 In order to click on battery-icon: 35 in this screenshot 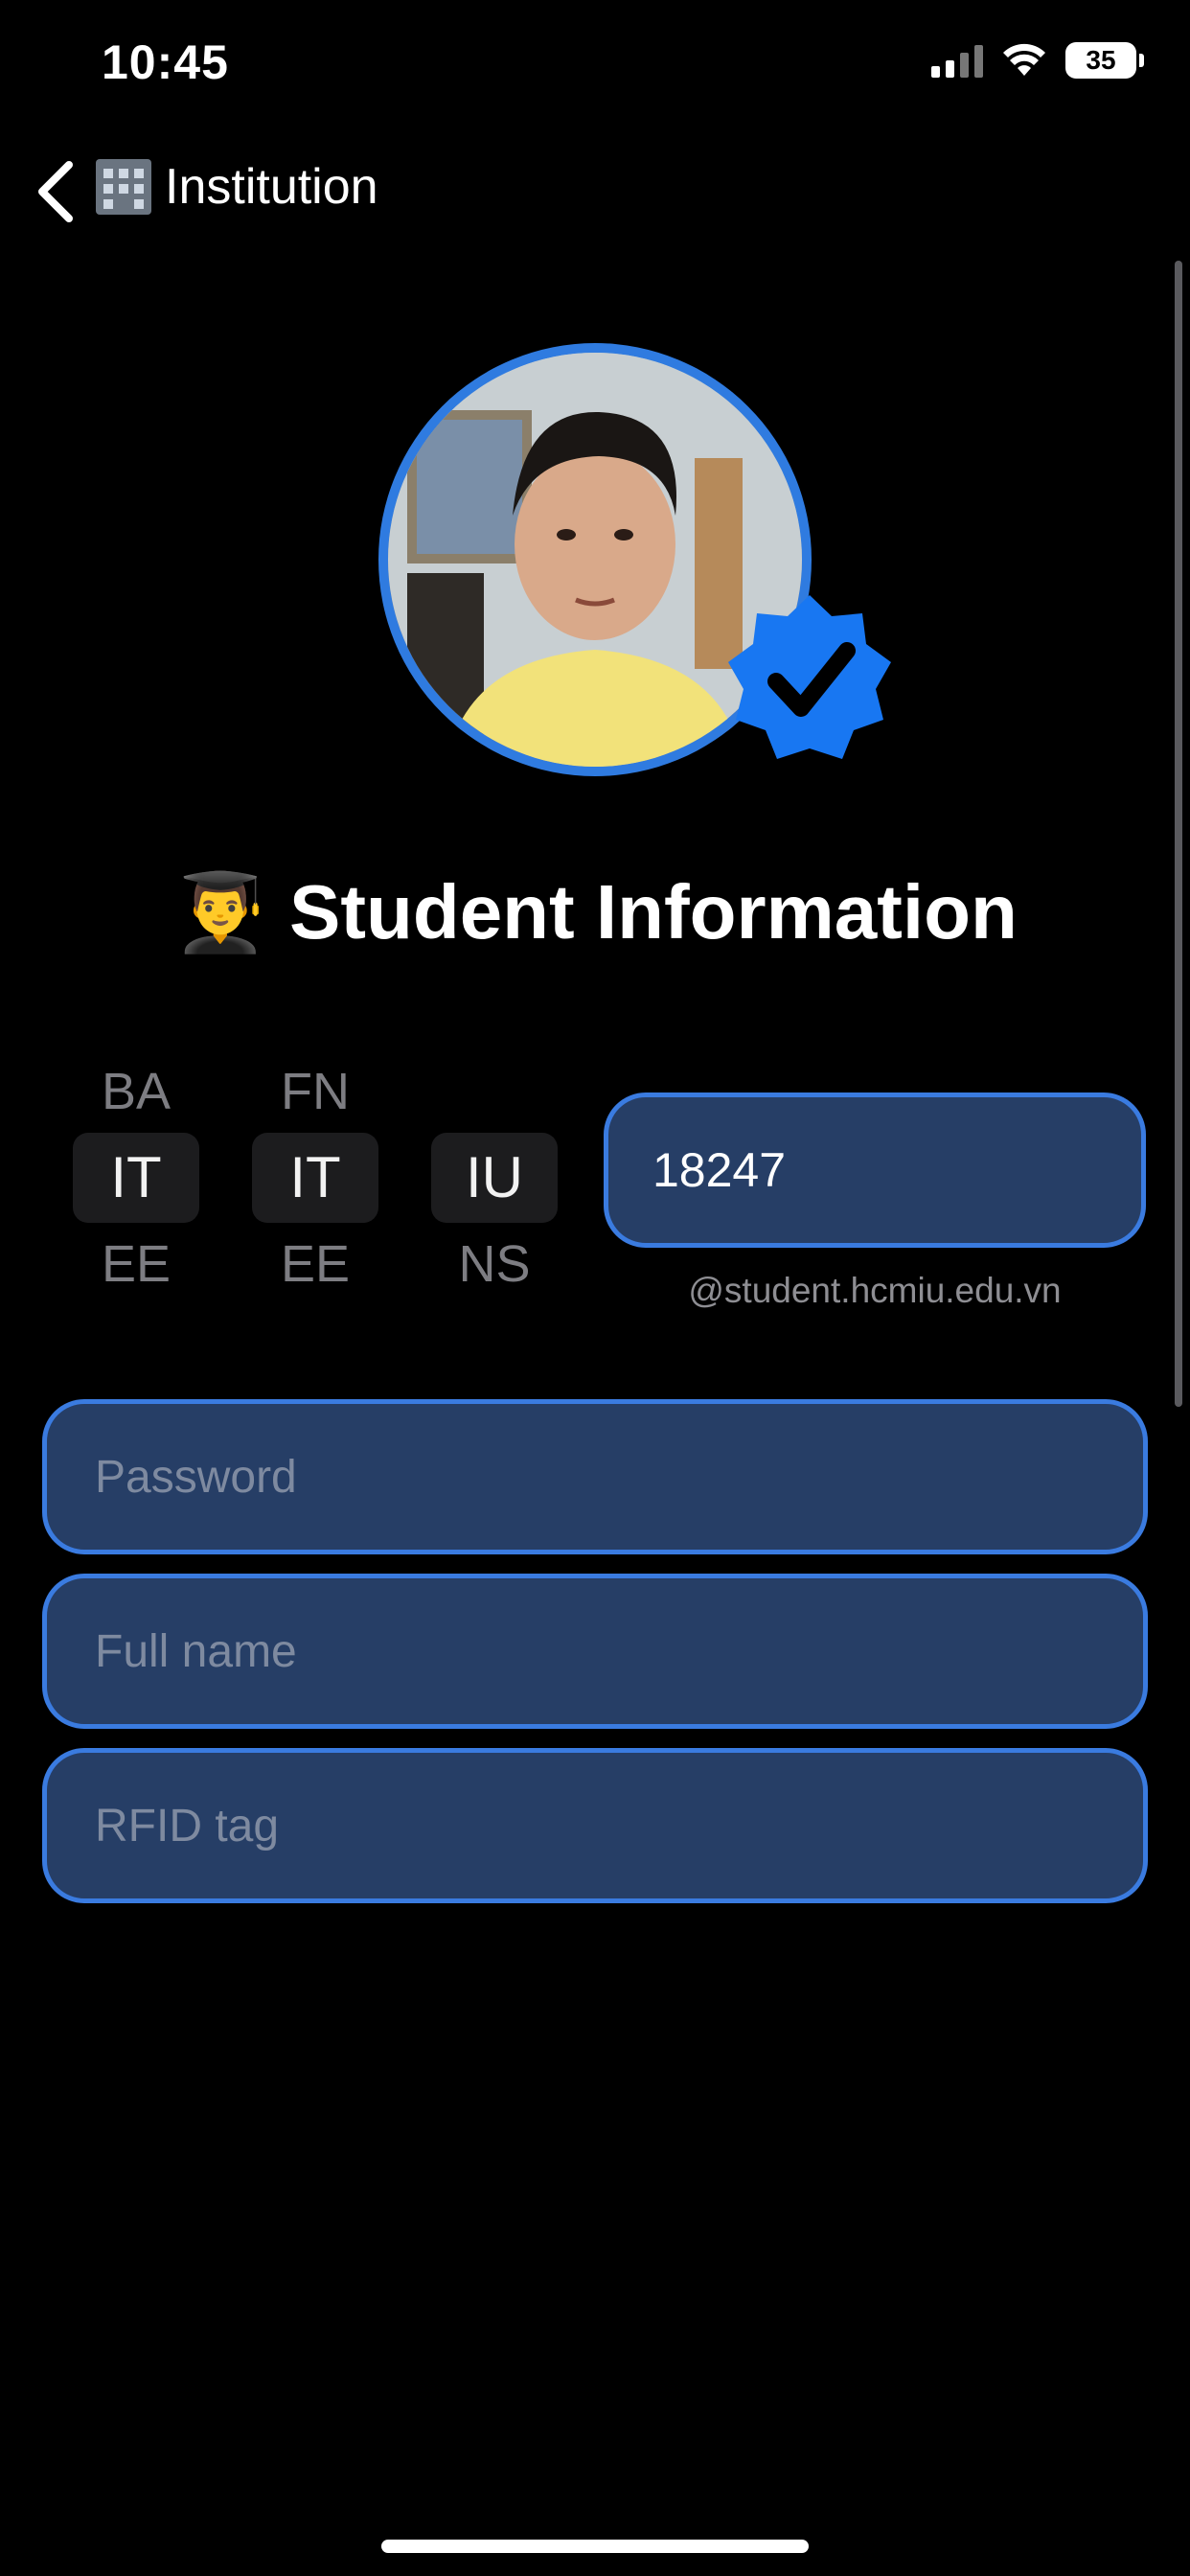, I will do `click(1104, 60)`.